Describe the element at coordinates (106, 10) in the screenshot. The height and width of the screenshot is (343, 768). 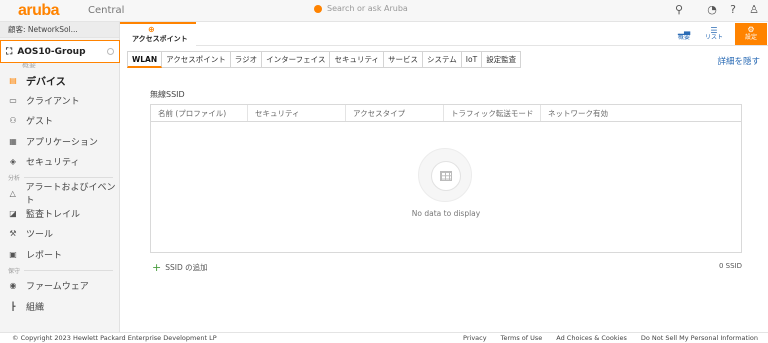
I see `product-name: Central` at that location.